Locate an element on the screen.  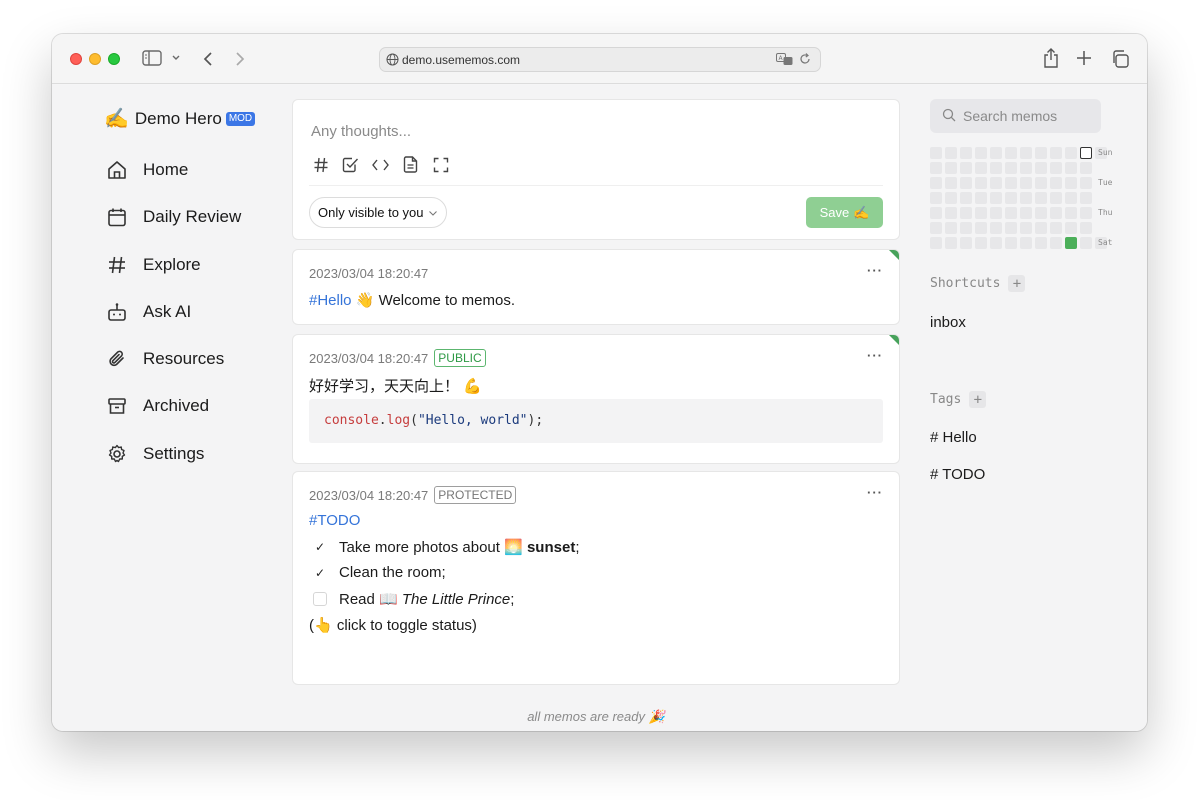
chevron-down-icon is located at coordinates (176, 58).